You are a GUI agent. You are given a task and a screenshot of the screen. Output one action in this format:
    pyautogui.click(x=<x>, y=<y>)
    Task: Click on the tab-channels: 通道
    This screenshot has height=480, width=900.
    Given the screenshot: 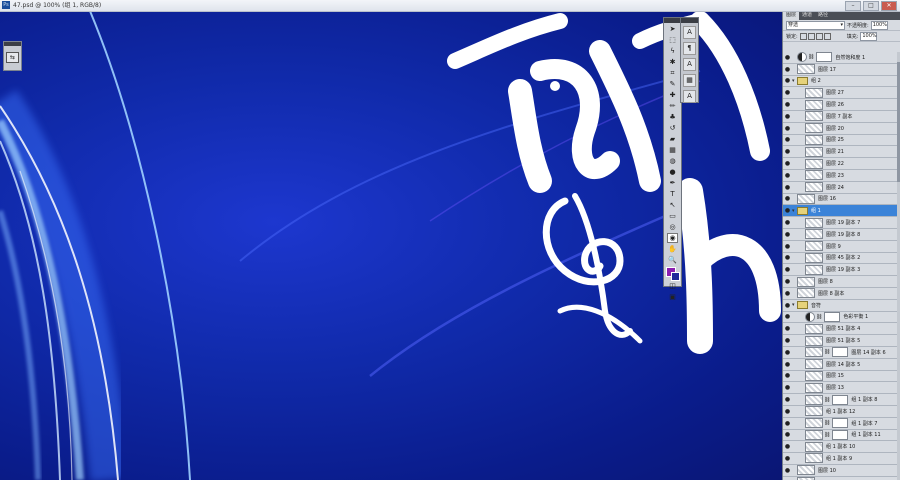 What is the action you would take?
    pyautogui.click(x=807, y=15)
    